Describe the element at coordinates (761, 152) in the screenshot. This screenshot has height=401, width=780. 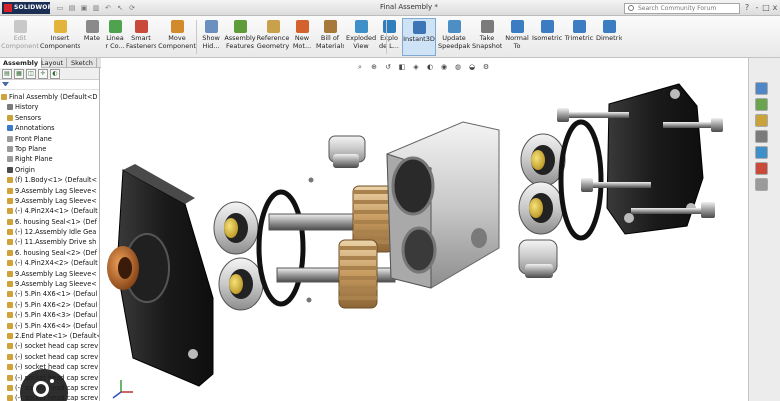
I see `view-palette-icon` at that location.